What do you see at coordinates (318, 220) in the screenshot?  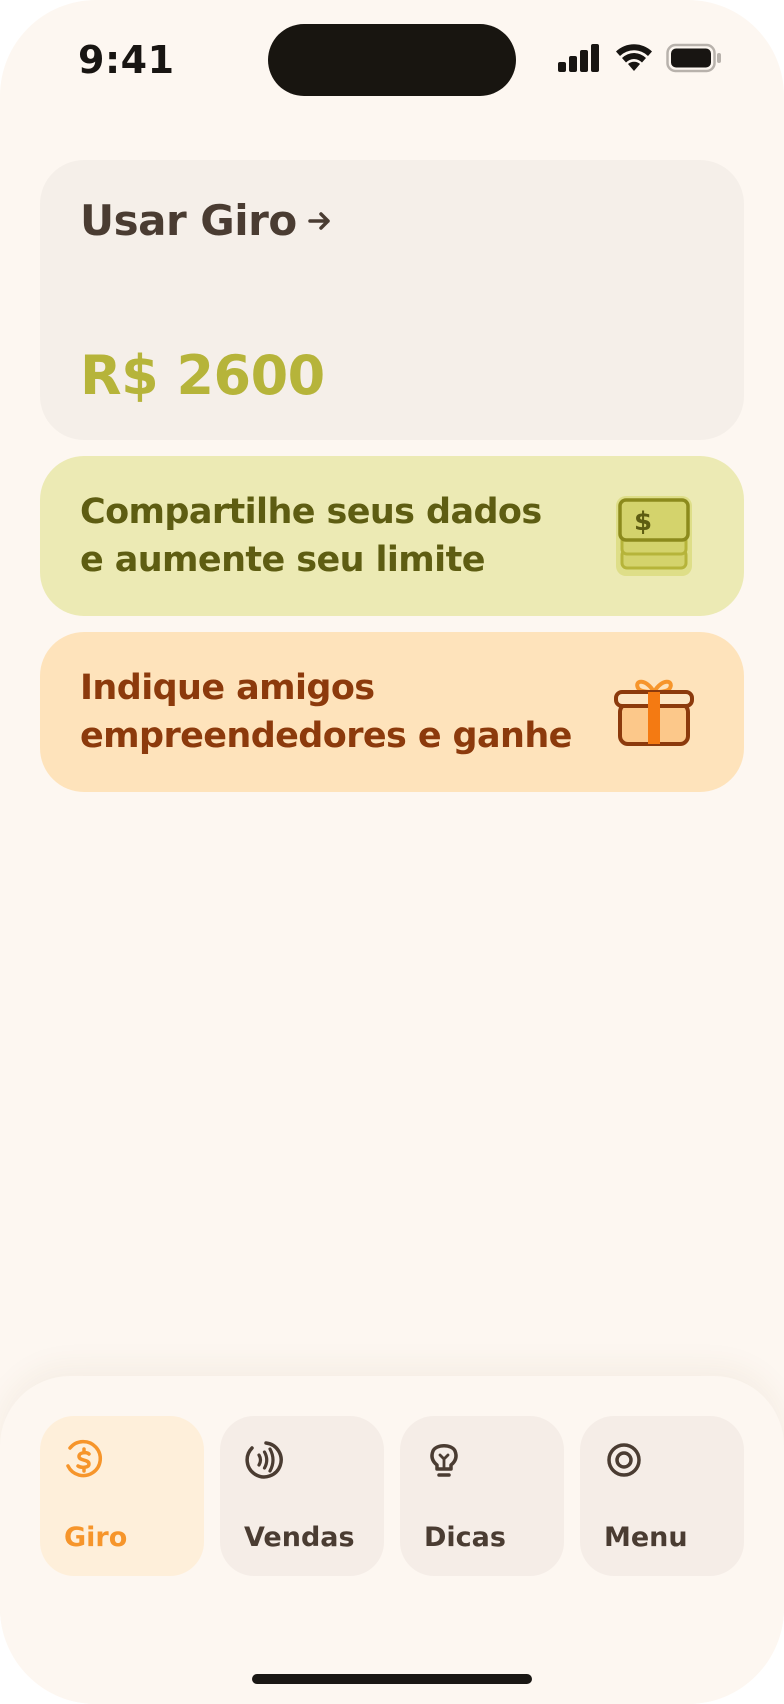 I see `arrow-right-icon` at bounding box center [318, 220].